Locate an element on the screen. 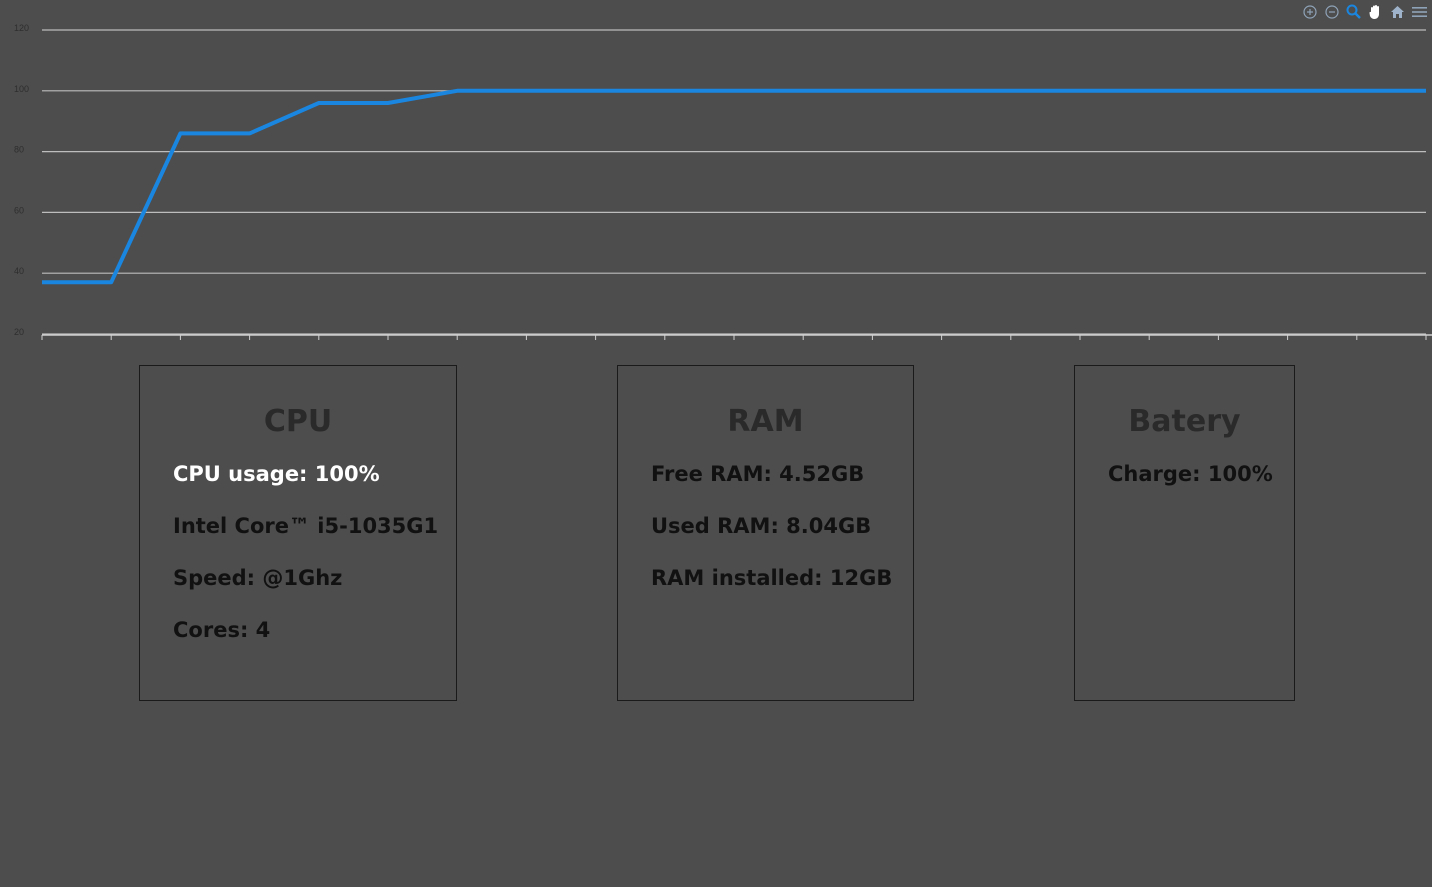 This screenshot has width=1432, height=887. y-tick-label-40: 40 is located at coordinates (19, 271).